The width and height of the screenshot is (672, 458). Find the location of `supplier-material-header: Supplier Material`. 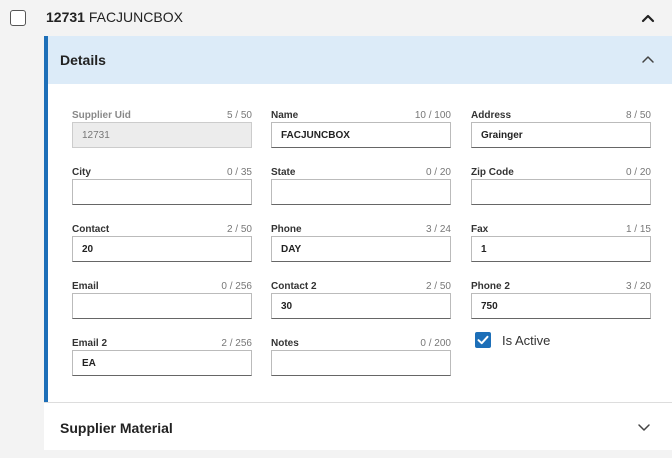

supplier-material-header: Supplier Material is located at coordinates (358, 426).